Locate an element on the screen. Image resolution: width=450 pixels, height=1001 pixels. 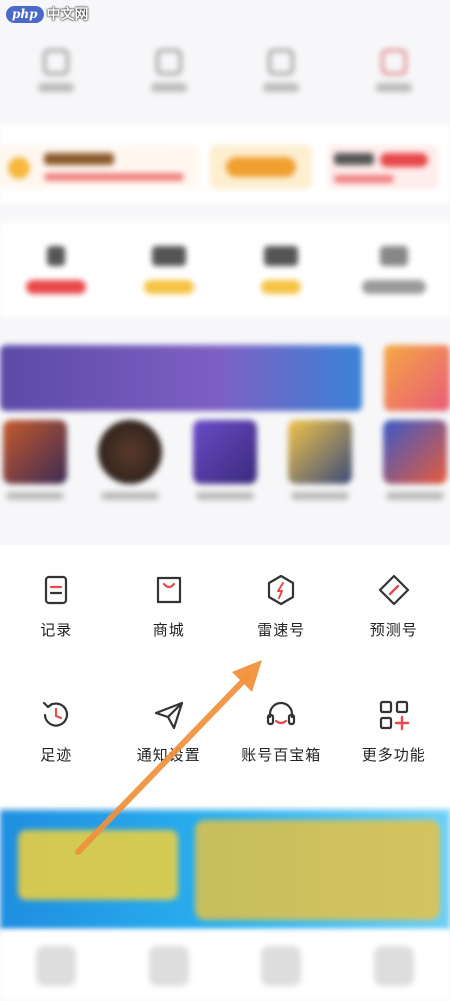
blurred-button is located at coordinates (261, 167).